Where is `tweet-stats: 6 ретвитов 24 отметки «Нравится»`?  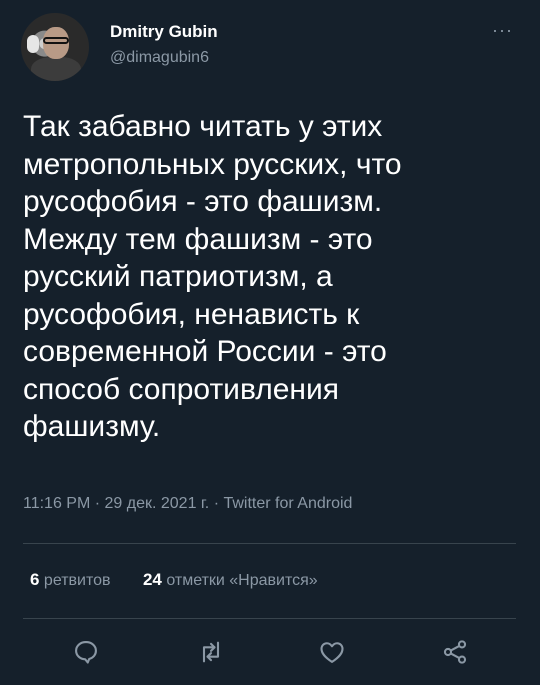
tweet-stats: 6 ретвитов 24 отметки «Нравится» is located at coordinates (188, 580).